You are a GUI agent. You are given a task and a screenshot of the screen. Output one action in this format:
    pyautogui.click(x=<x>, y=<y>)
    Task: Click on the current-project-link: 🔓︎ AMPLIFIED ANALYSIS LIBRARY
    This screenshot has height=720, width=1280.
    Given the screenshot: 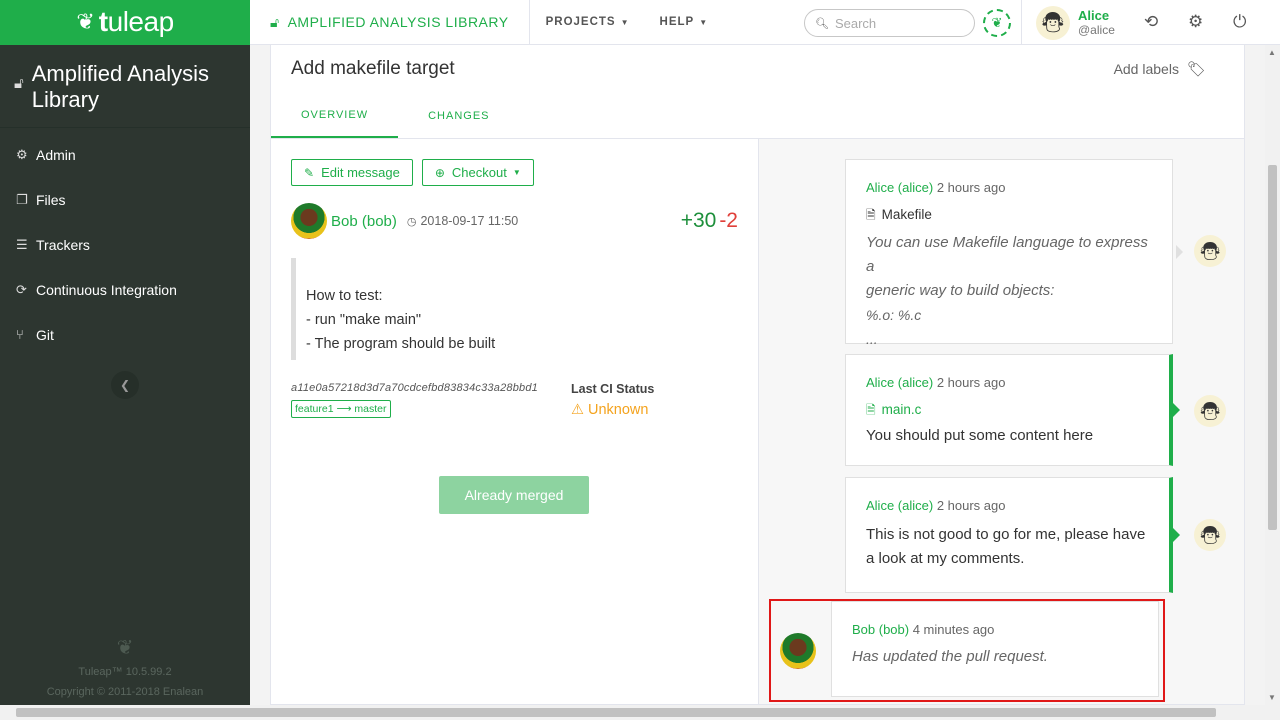 What is the action you would take?
    pyautogui.click(x=390, y=22)
    